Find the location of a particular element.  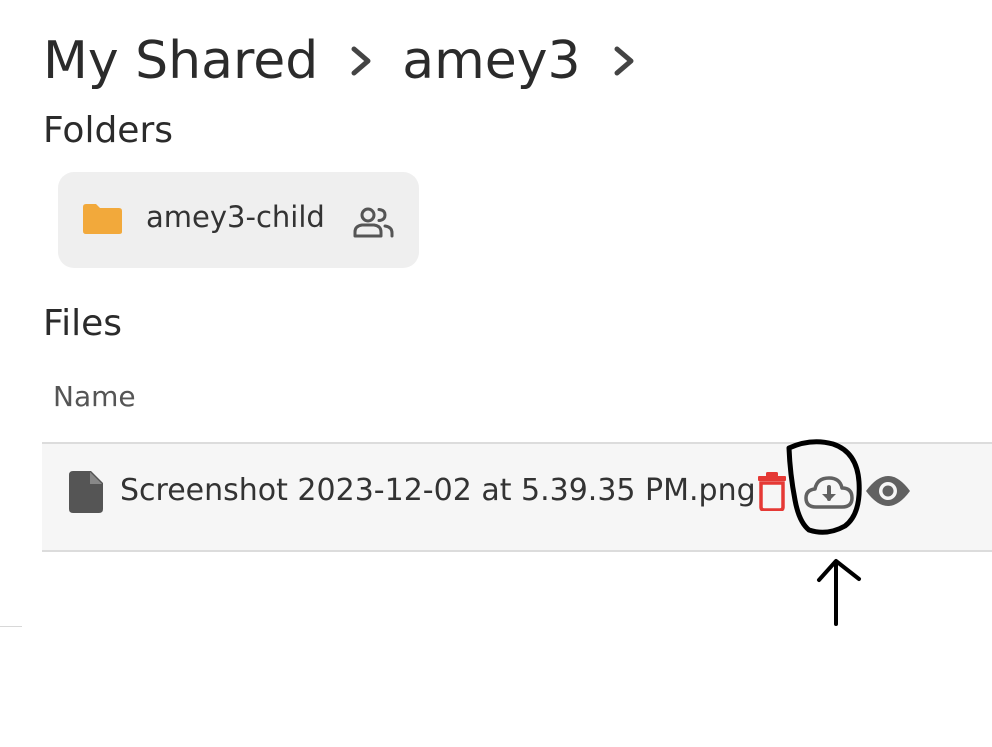

file-name: Screenshot 2023-12-02 at 5.39.35 PM.png is located at coordinates (438, 490).